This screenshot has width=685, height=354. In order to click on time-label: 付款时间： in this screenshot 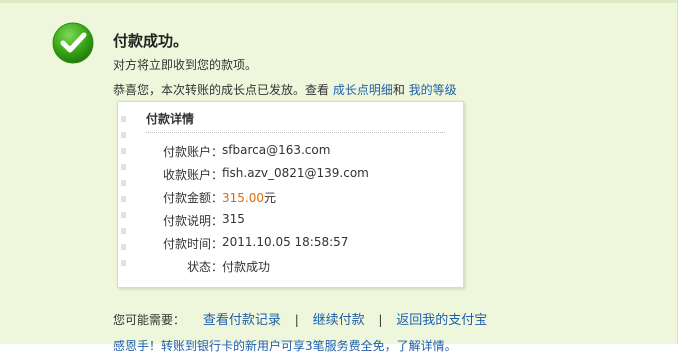, I will do `click(192, 244)`.